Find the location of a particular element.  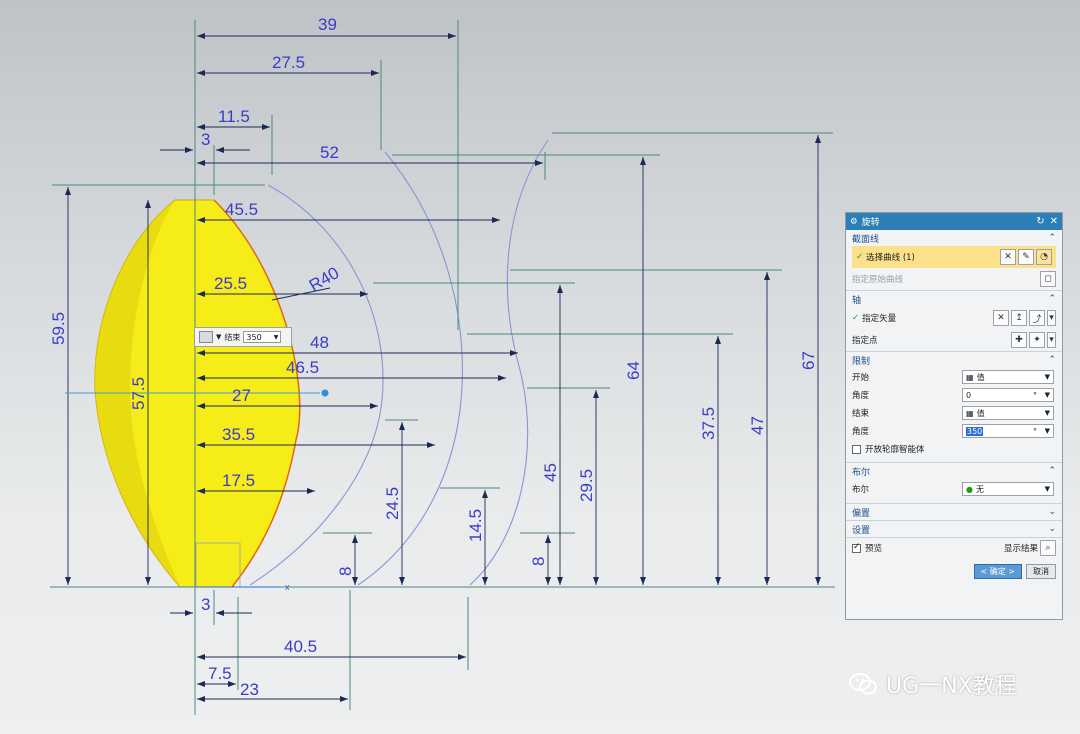

open-profile-label: 开放轮廓智能体 is located at coordinates (895, 450).